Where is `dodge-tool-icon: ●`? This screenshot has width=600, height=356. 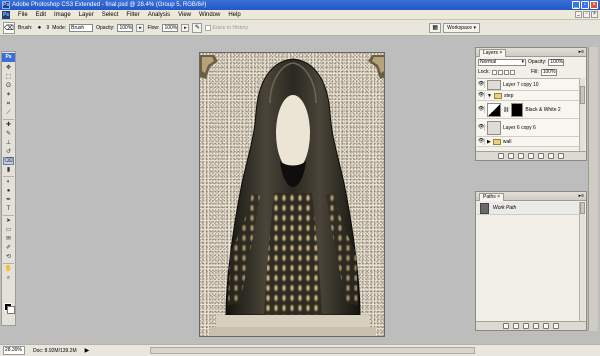 dodge-tool-icon: ● is located at coordinates (8, 191).